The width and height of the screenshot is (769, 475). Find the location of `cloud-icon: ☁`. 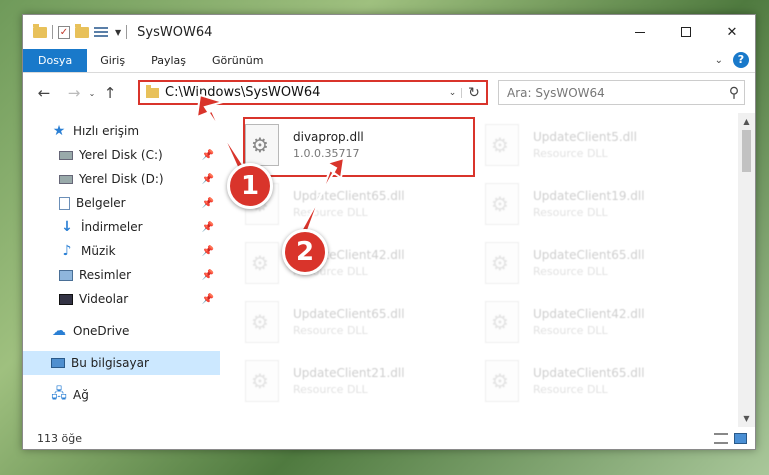

cloud-icon: ☁ is located at coordinates (59, 331).